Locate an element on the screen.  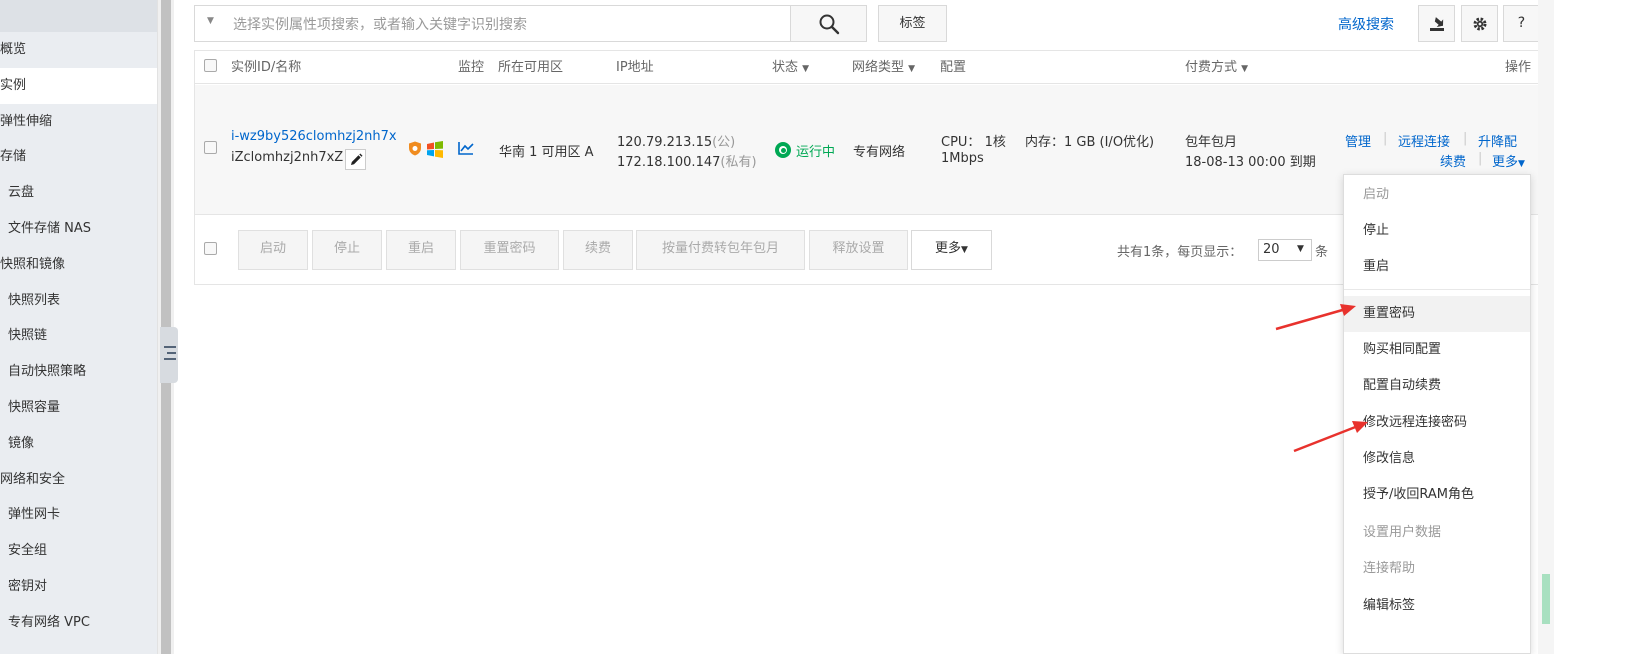
row-checkbox is located at coordinates (210, 147).